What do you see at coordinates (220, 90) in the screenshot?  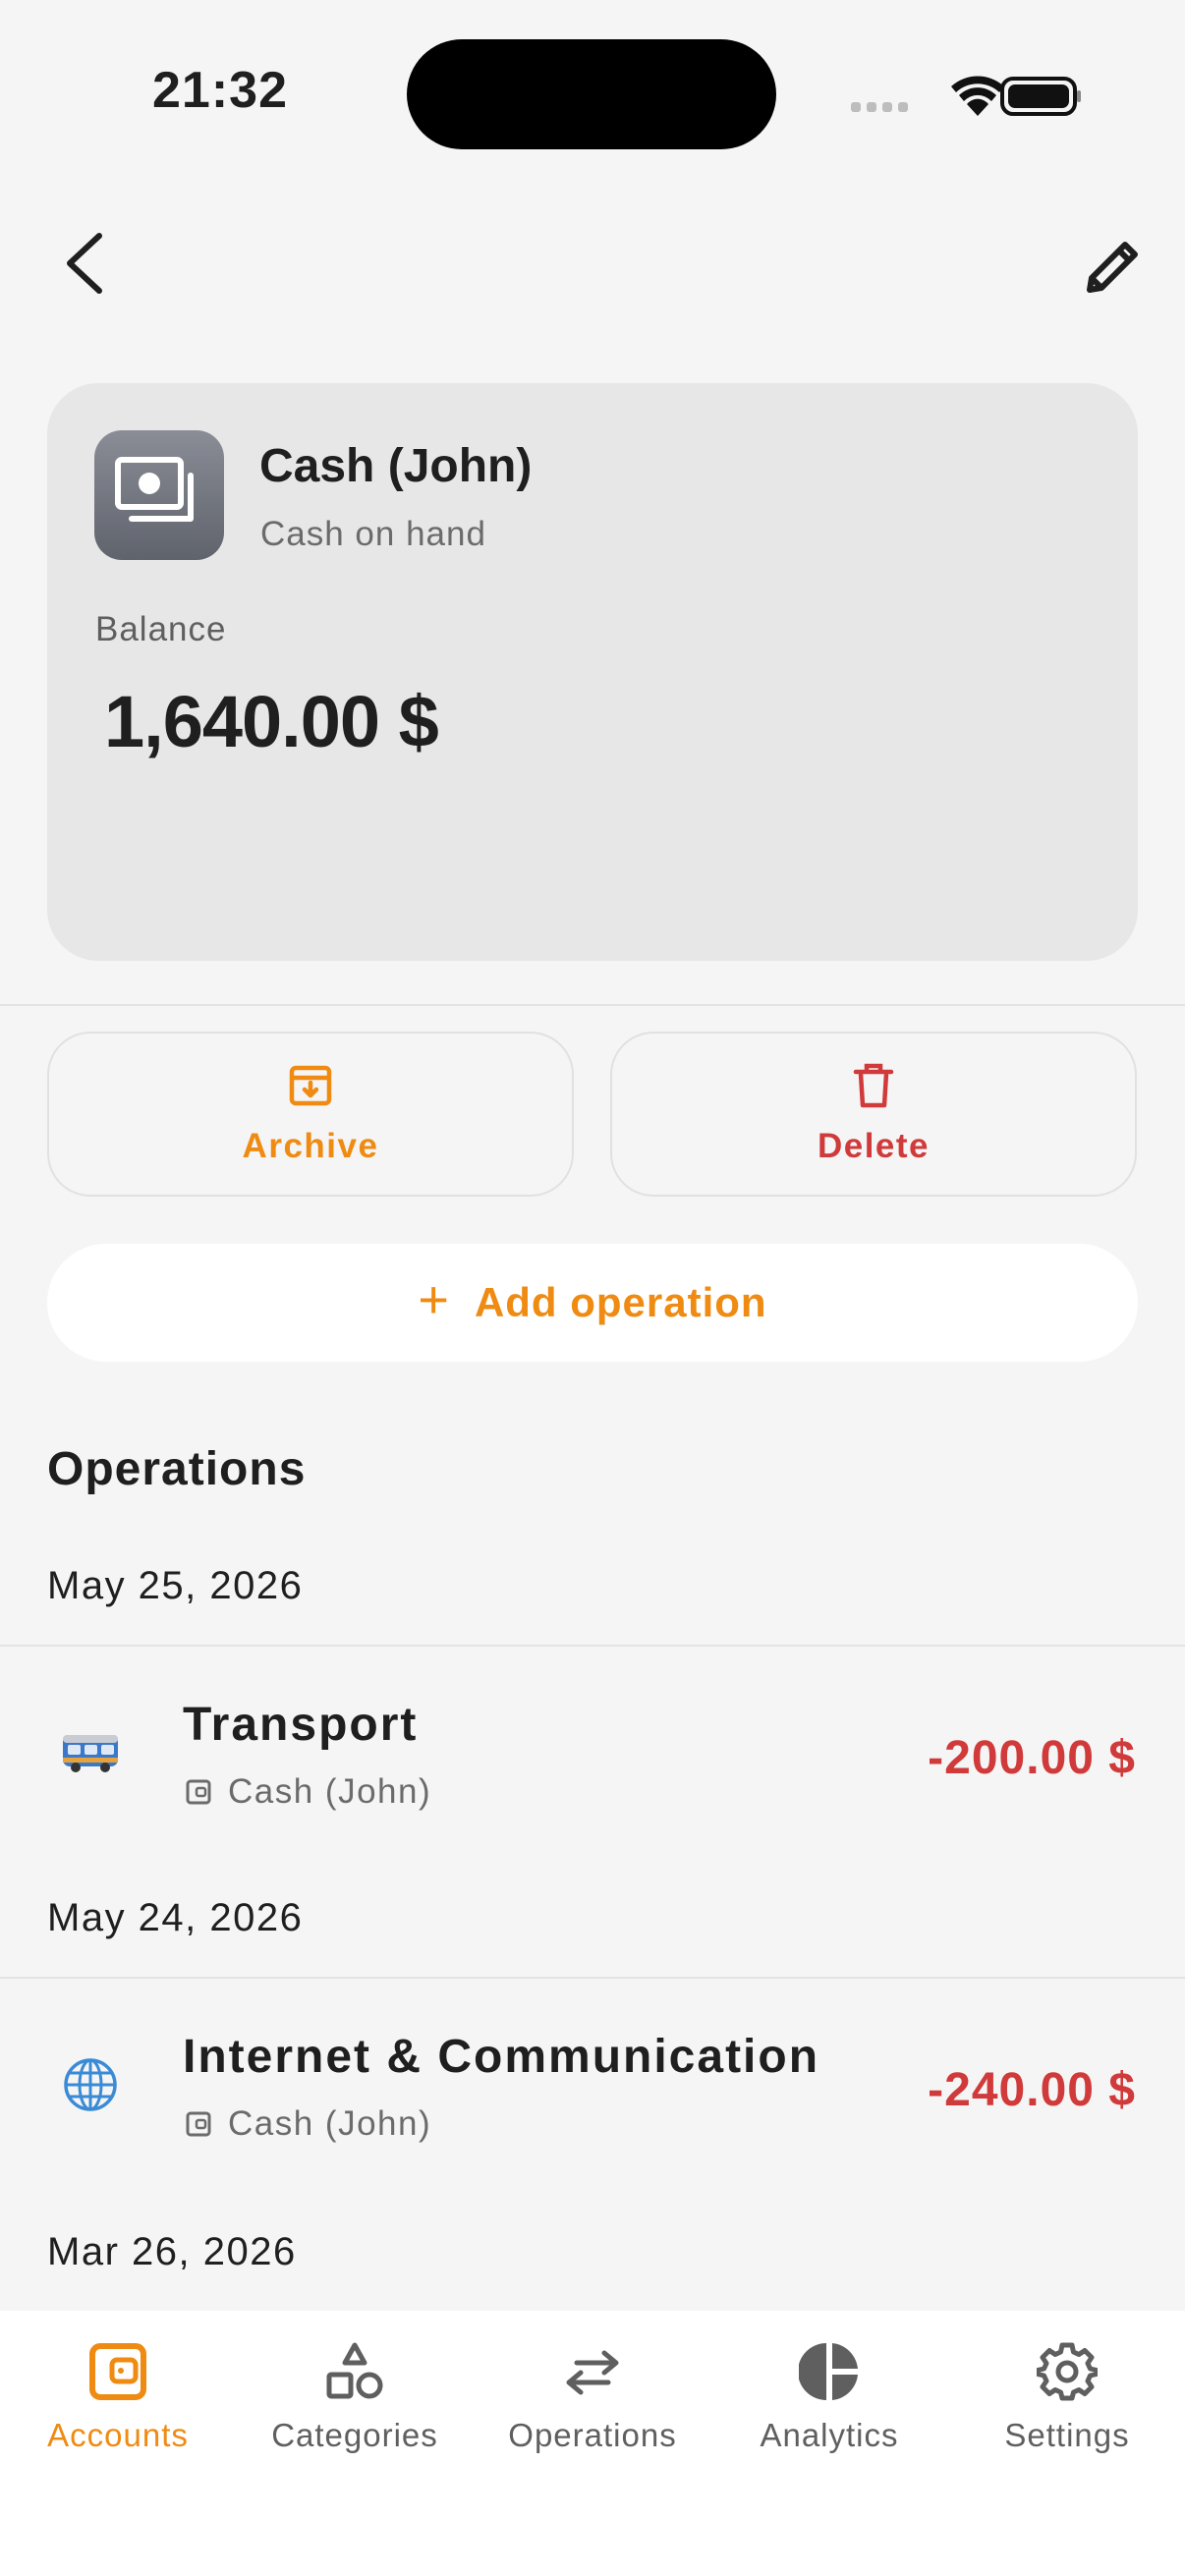 I see `status-time: 21:32` at bounding box center [220, 90].